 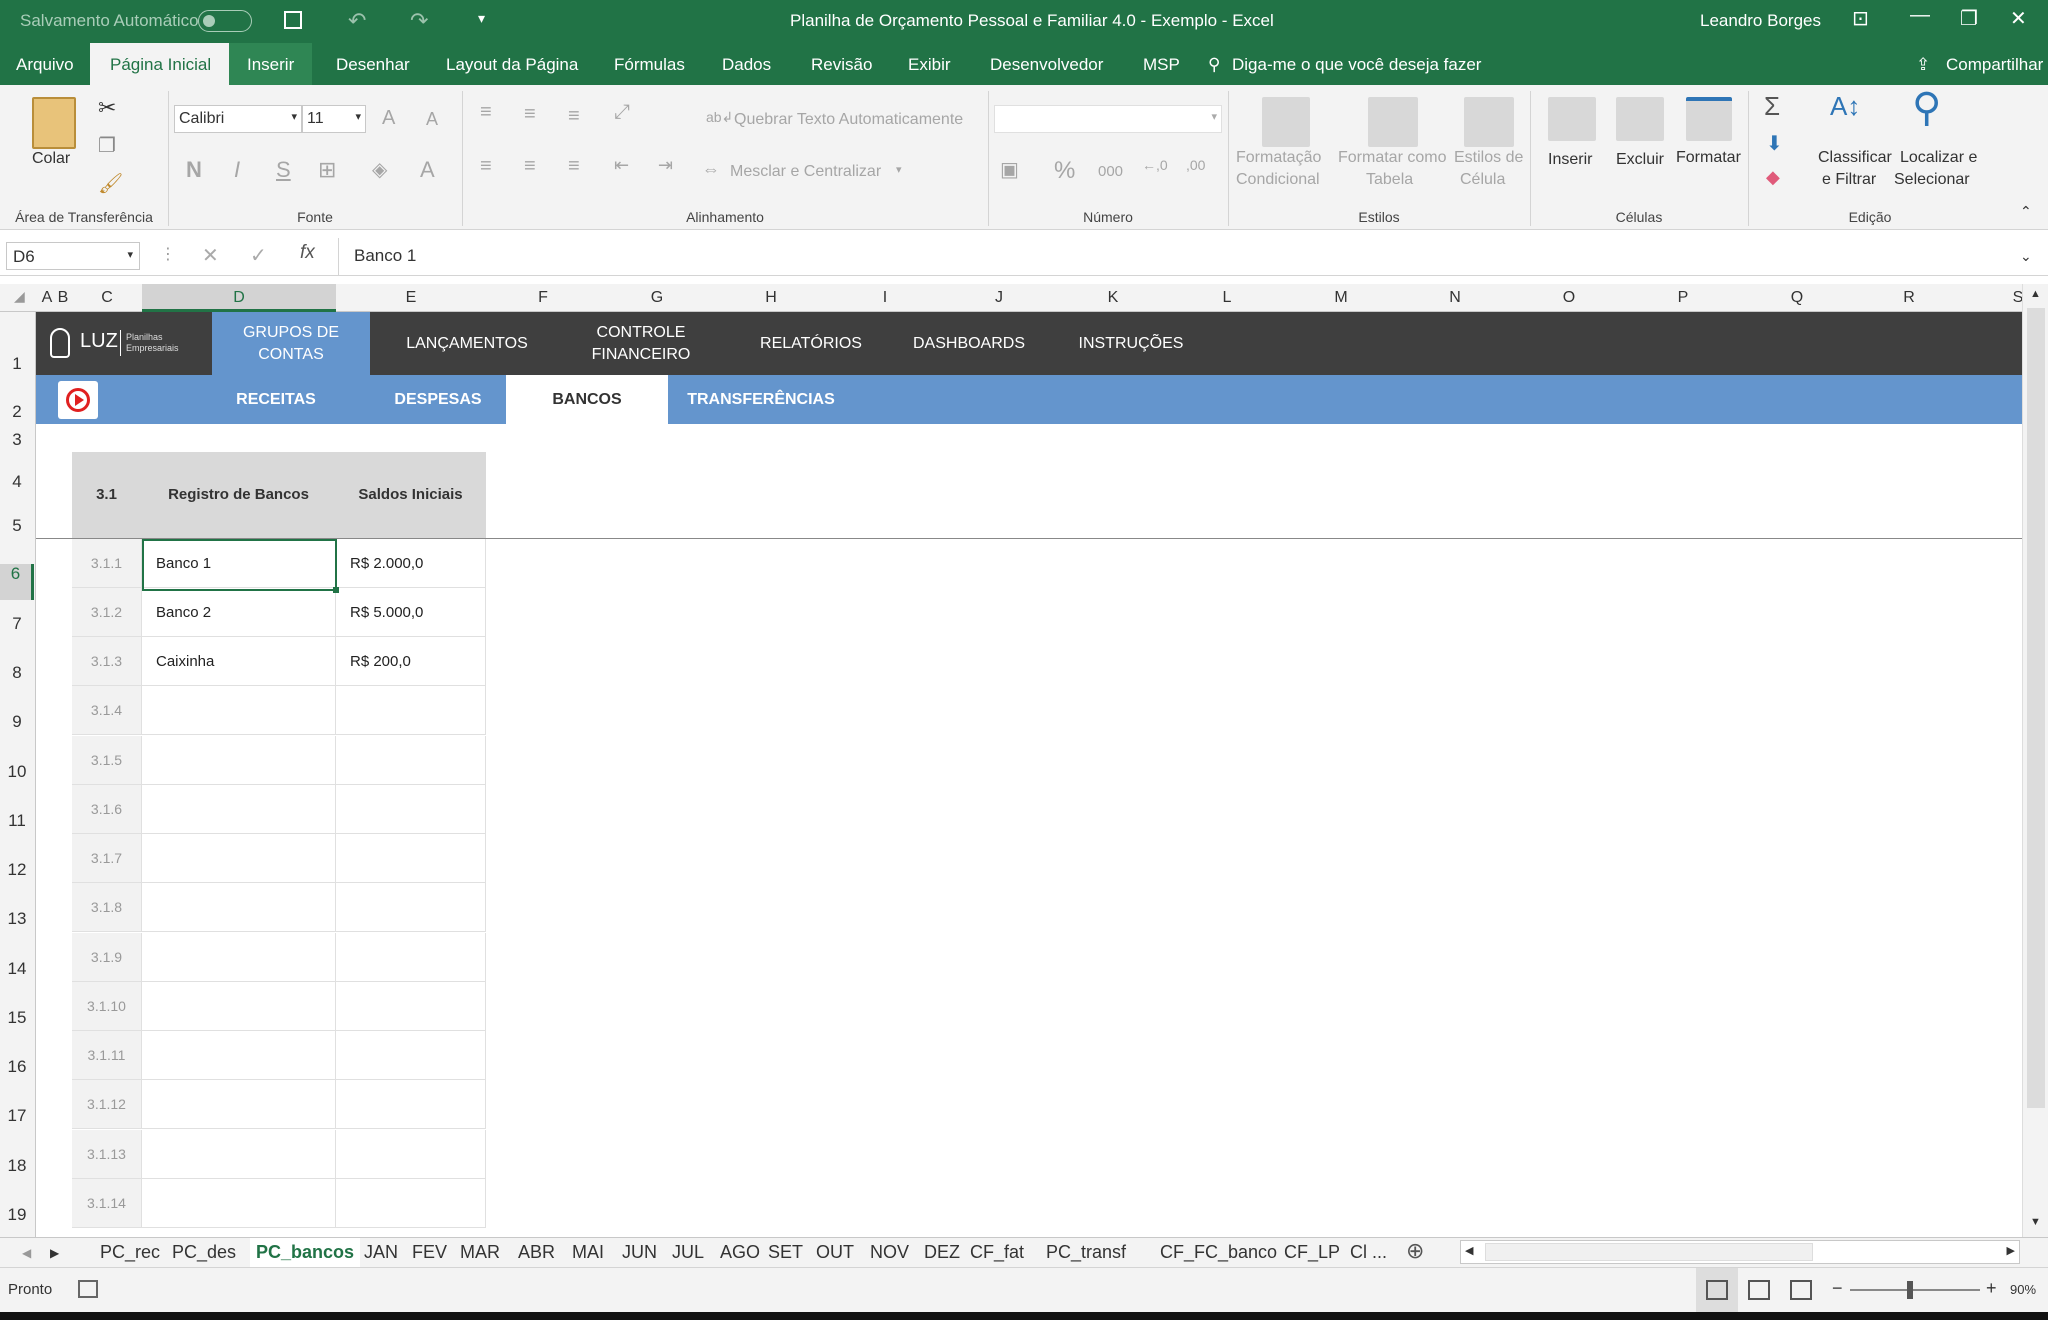 What do you see at coordinates (1161, 65) in the screenshot?
I see `tab-msp: MSP` at bounding box center [1161, 65].